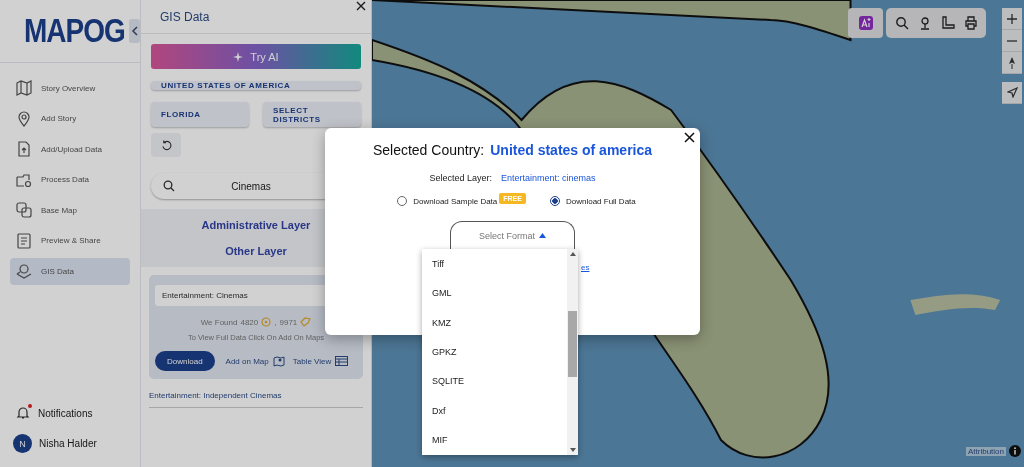 The width and height of the screenshot is (1024, 467). Describe the element at coordinates (306, 322) in the screenshot. I see `polygon-icon` at that location.